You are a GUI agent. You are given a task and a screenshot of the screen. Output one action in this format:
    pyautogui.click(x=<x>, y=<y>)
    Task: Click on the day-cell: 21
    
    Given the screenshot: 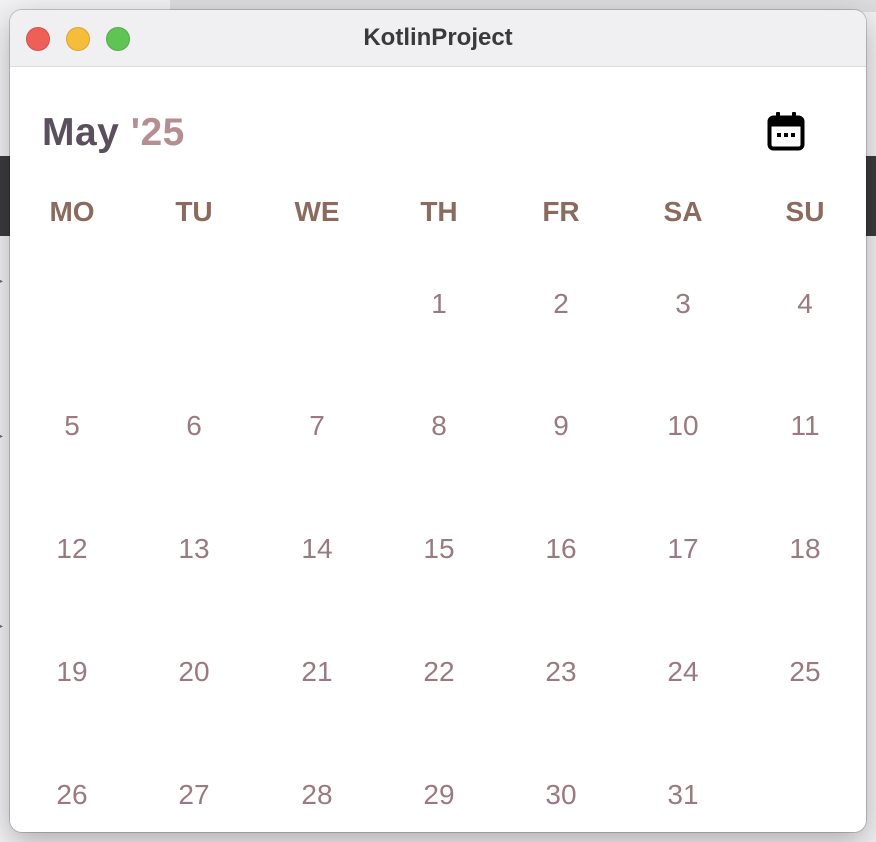 What is the action you would take?
    pyautogui.click(x=317, y=672)
    